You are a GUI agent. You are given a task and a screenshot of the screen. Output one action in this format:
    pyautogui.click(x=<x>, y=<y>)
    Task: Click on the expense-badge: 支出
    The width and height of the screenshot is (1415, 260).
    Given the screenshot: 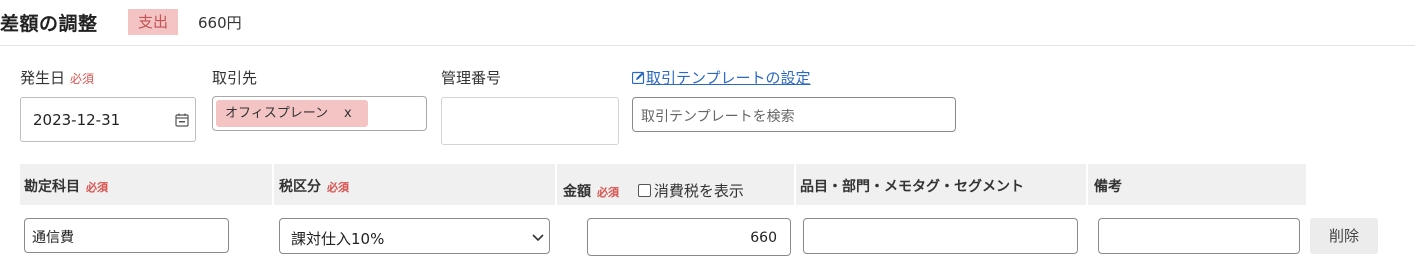 What is the action you would take?
    pyautogui.click(x=153, y=22)
    